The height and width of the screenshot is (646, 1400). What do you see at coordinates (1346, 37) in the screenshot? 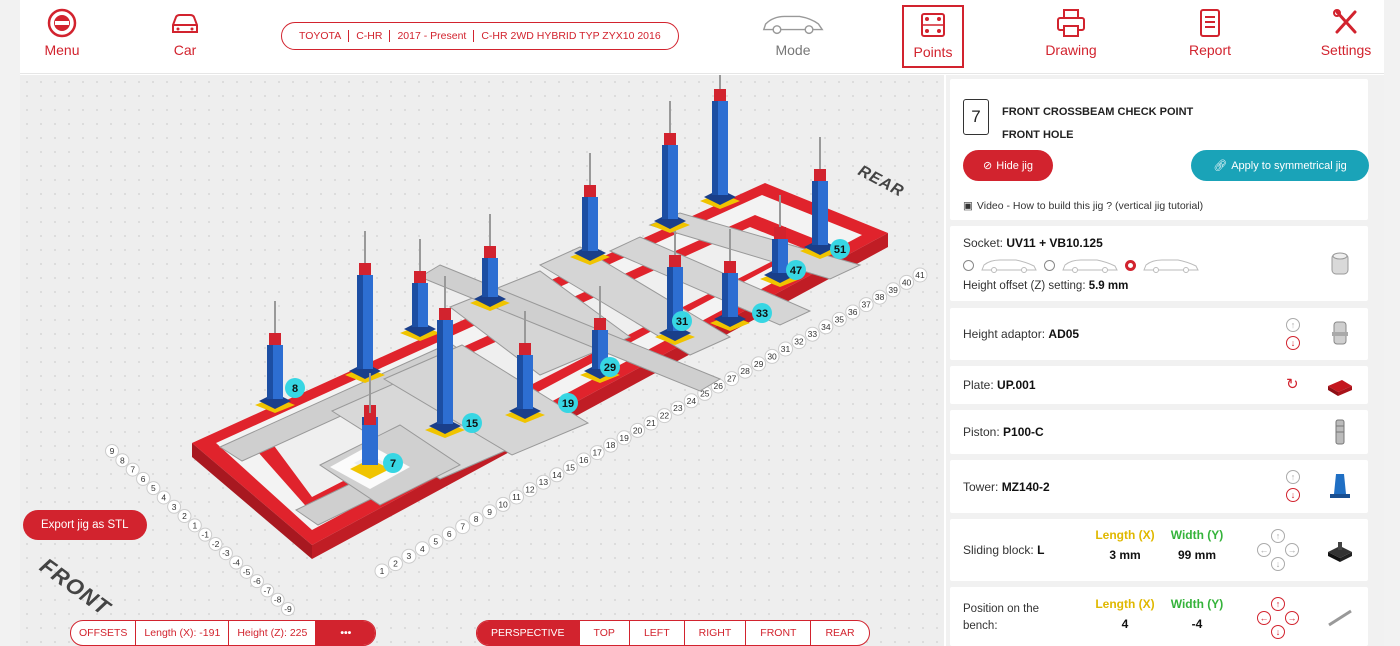
I see `settings-button: Settings` at bounding box center [1346, 37].